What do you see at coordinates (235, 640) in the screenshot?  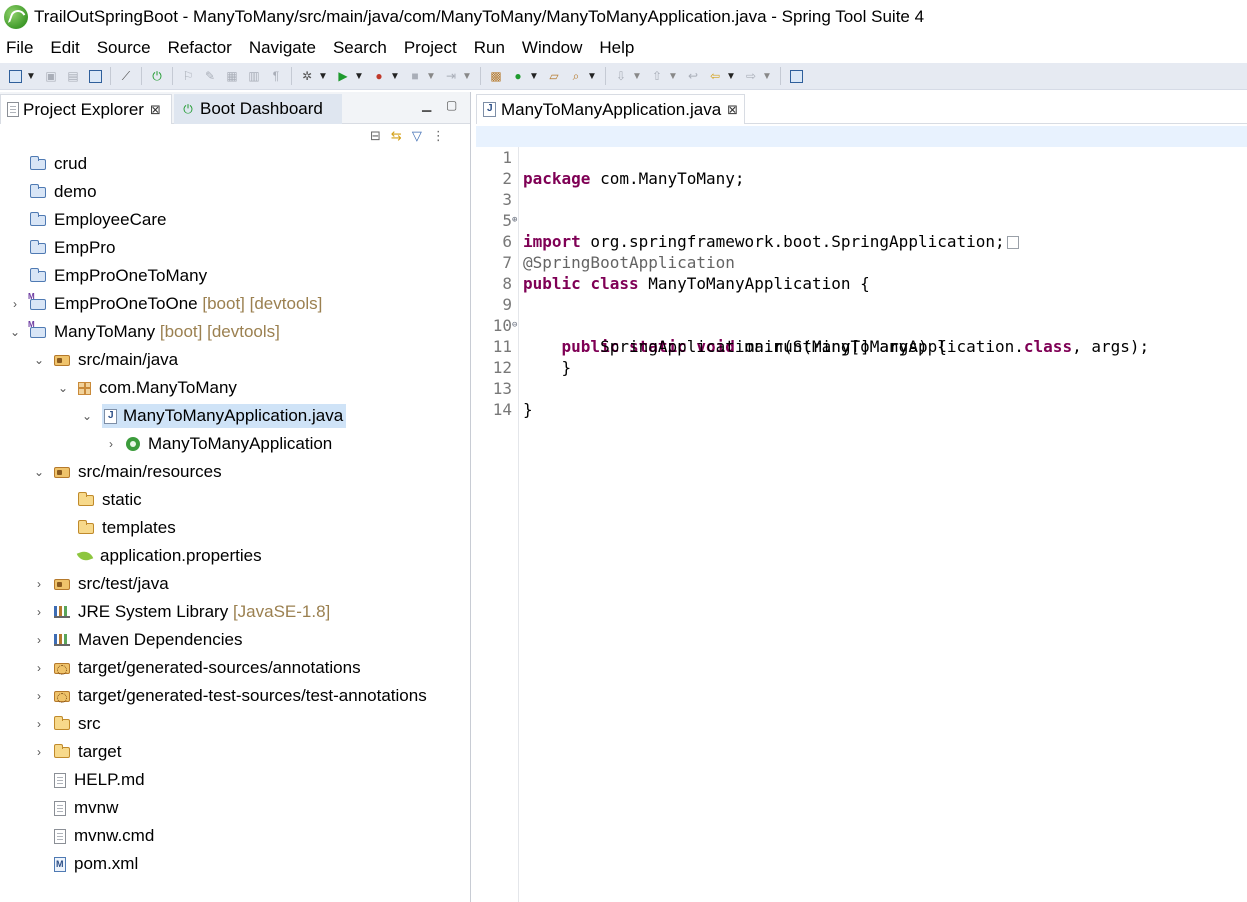 I see `tree-item-maven-dependencies: › Maven Dependencies` at bounding box center [235, 640].